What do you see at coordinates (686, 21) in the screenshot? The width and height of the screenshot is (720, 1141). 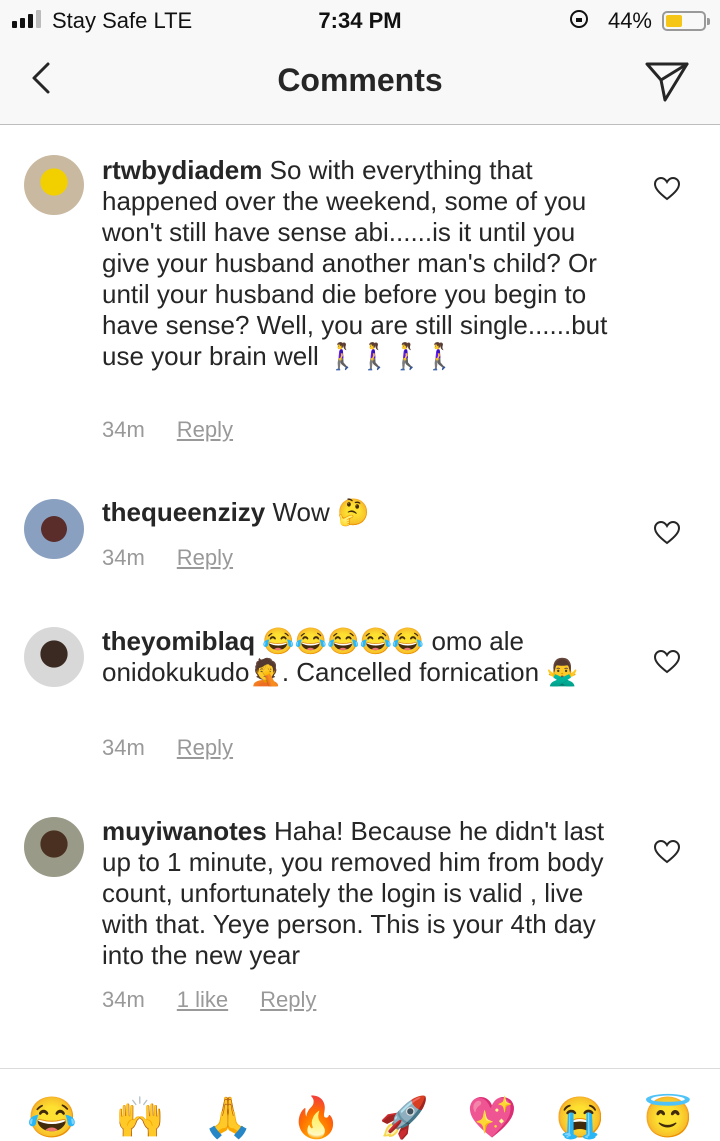 I see `battery-icon` at bounding box center [686, 21].